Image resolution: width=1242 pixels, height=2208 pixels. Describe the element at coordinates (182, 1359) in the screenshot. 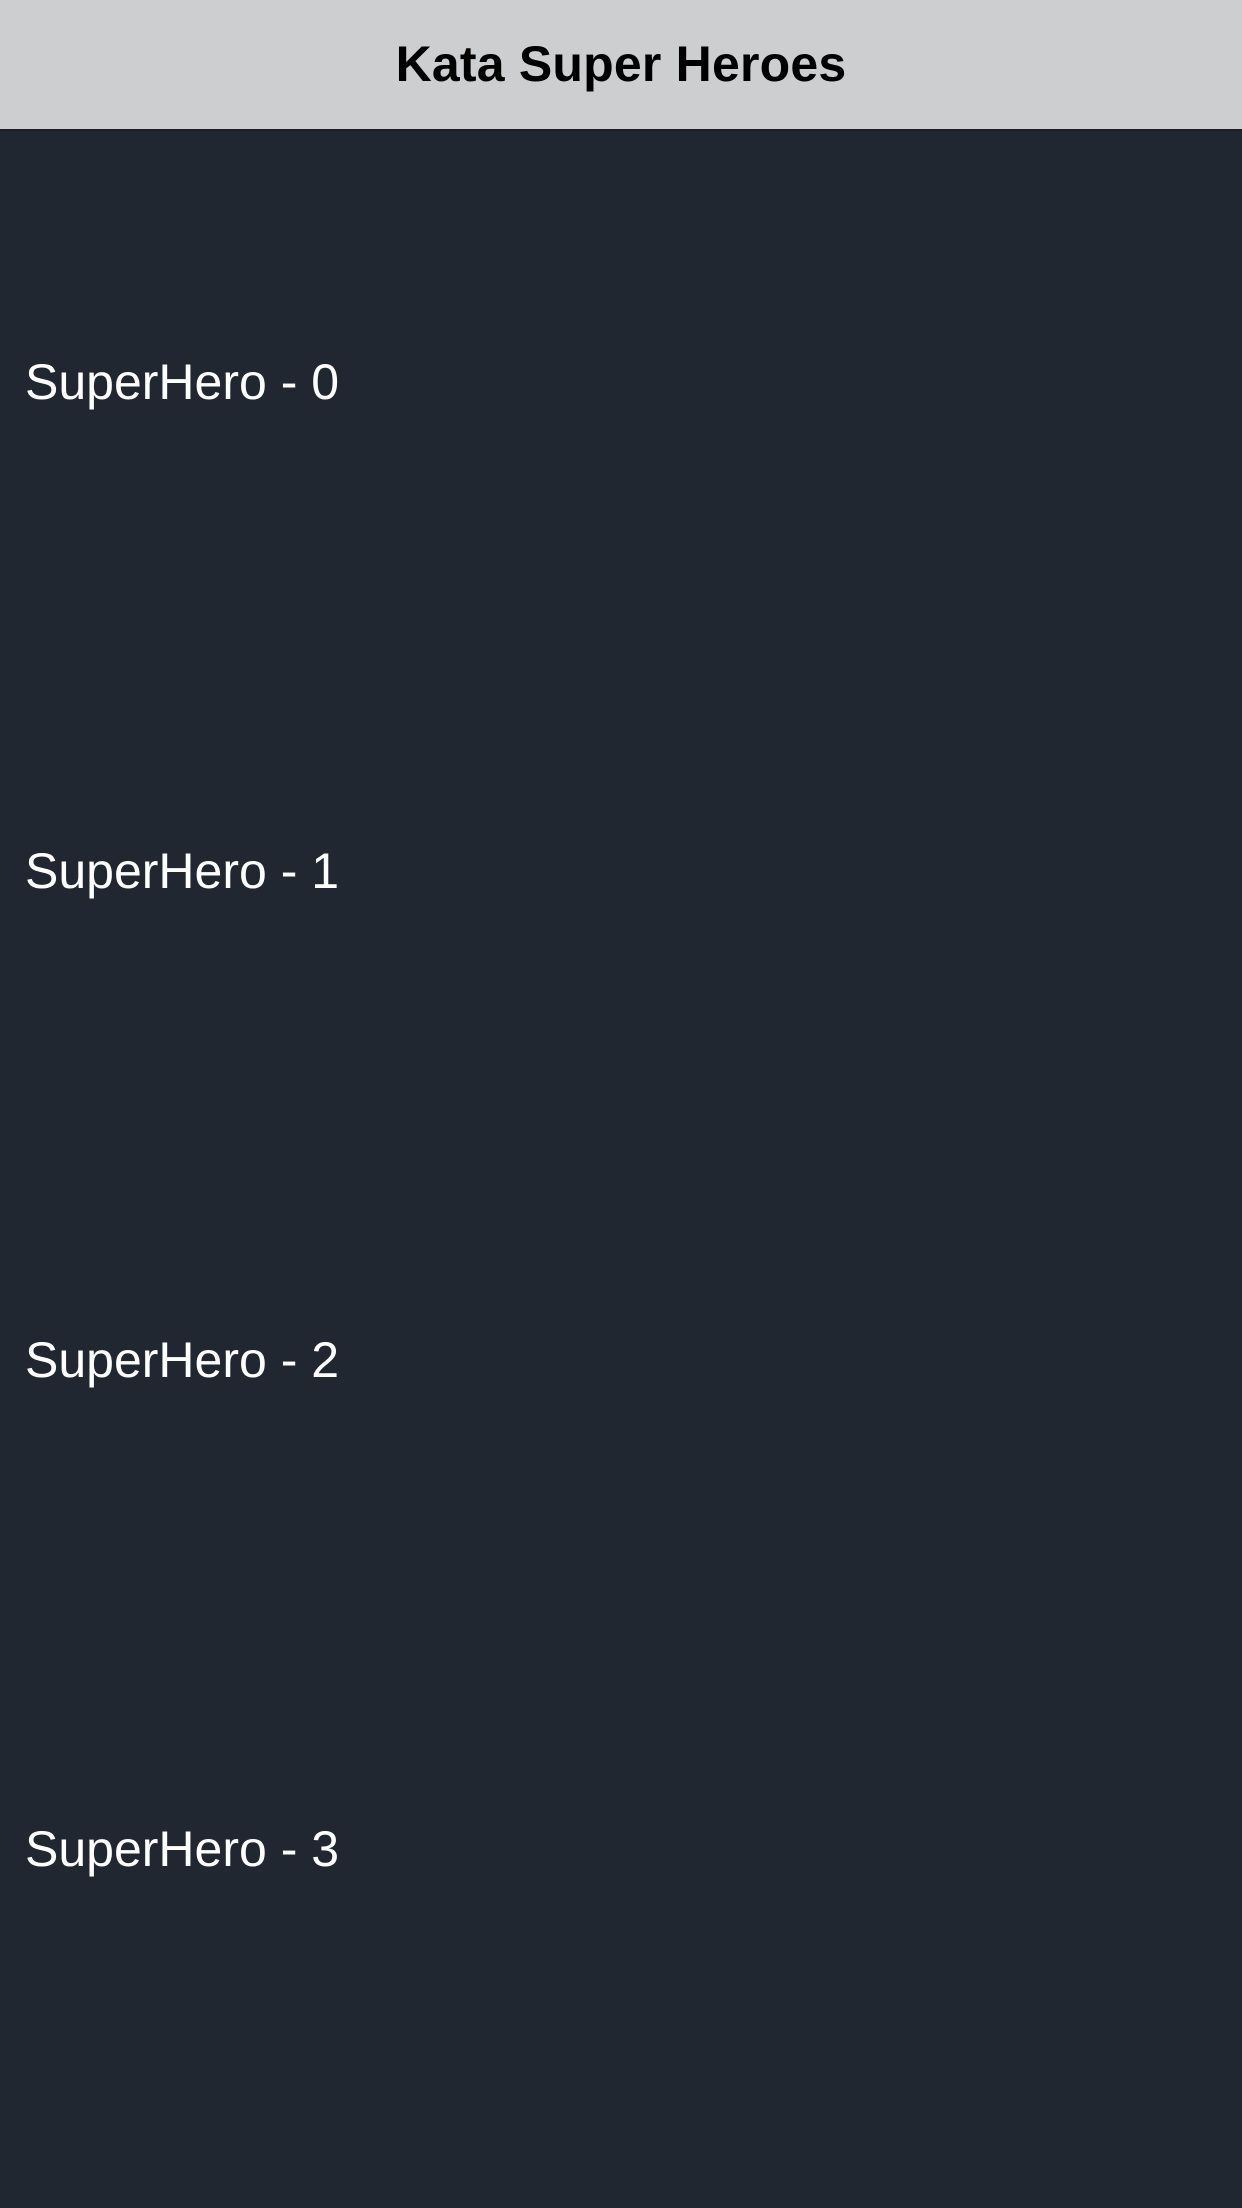

I see `superhero-name: SuperHero - 2` at that location.